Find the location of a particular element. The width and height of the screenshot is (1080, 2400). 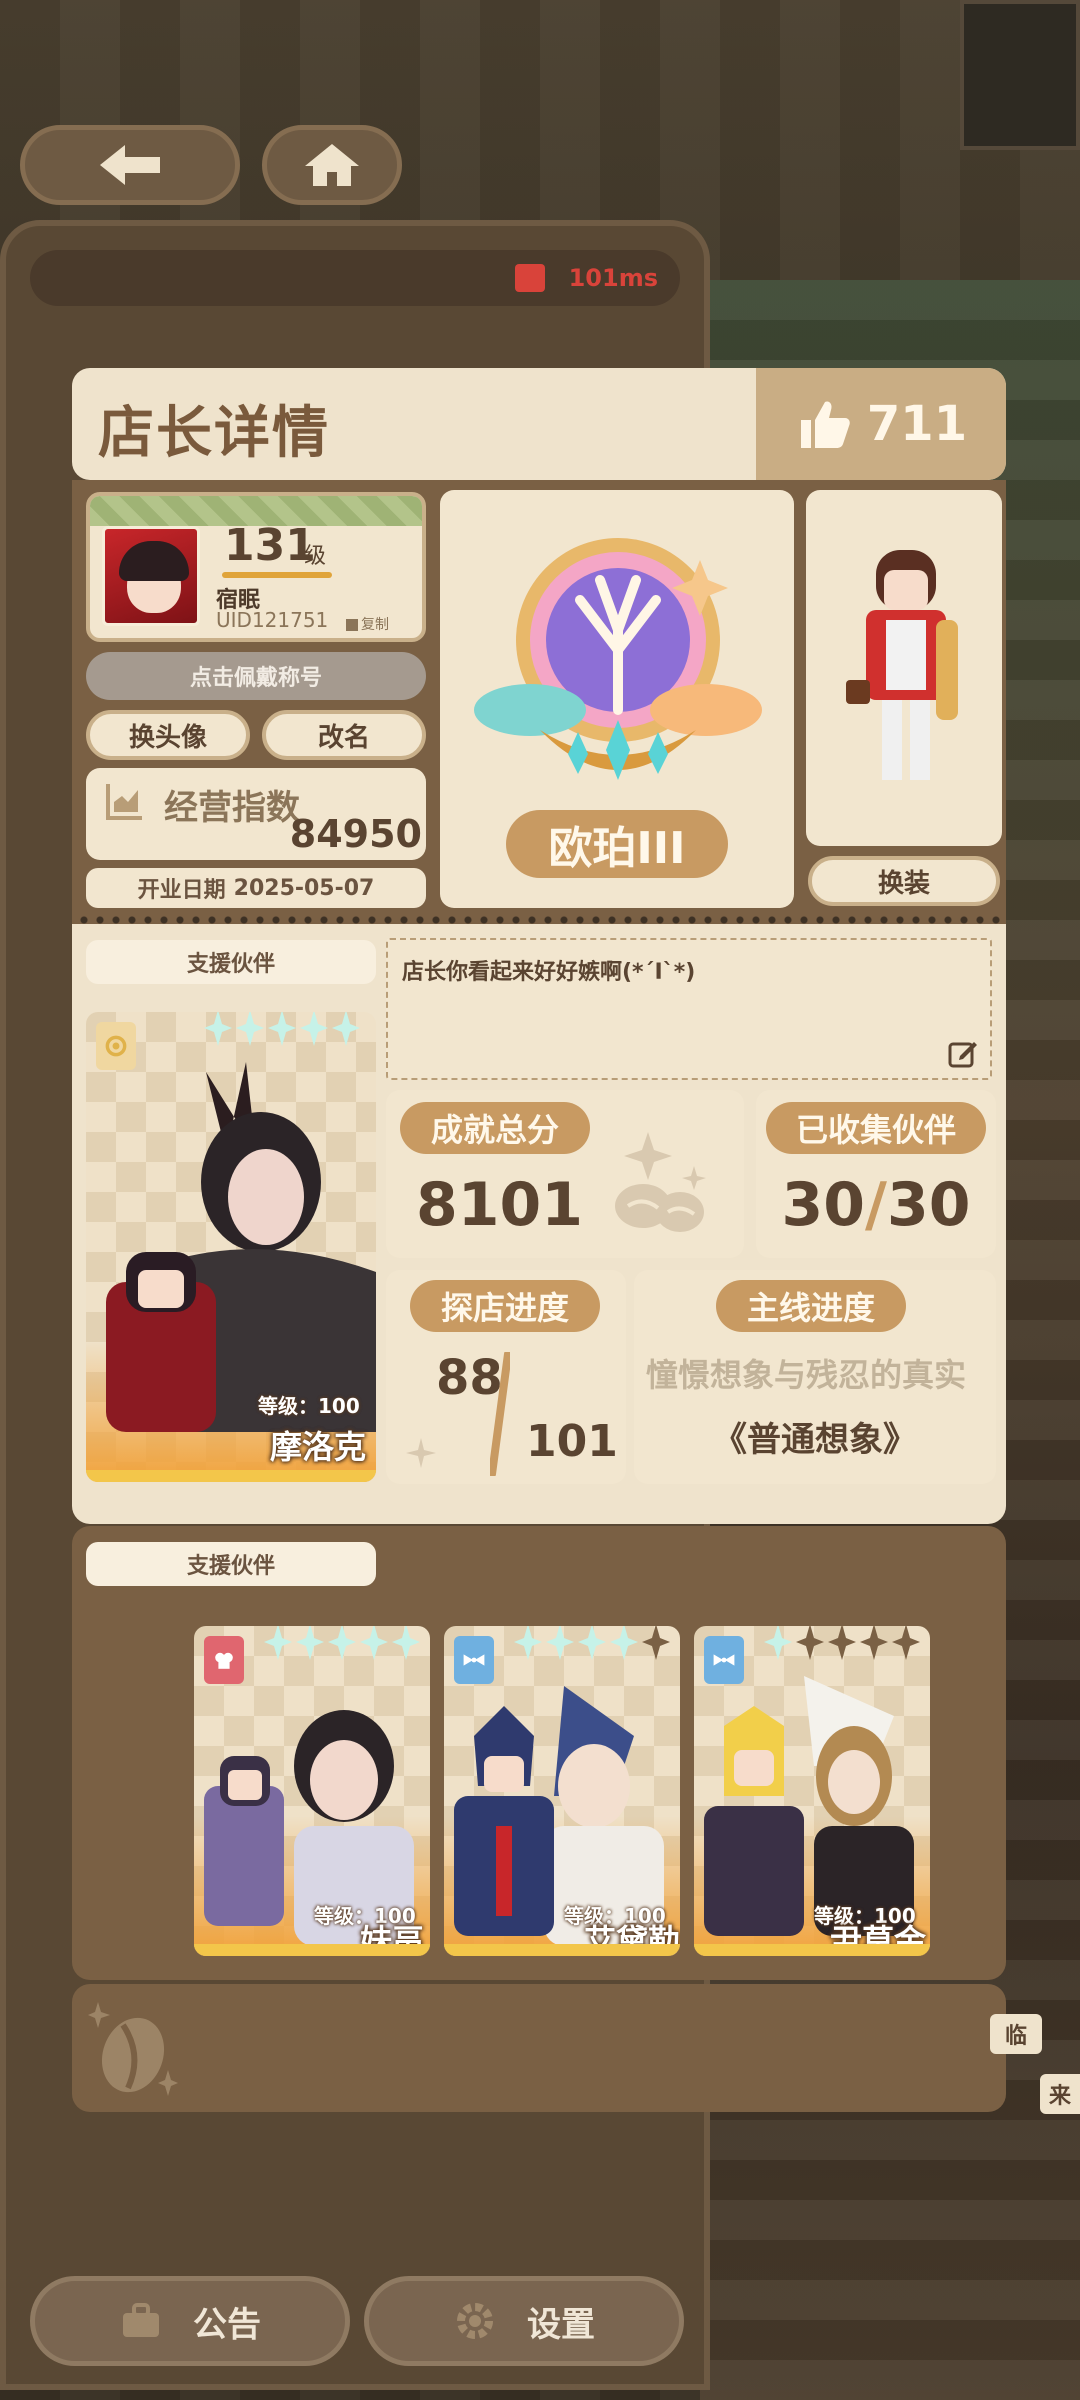

like-button: 711 is located at coordinates (881, 424).